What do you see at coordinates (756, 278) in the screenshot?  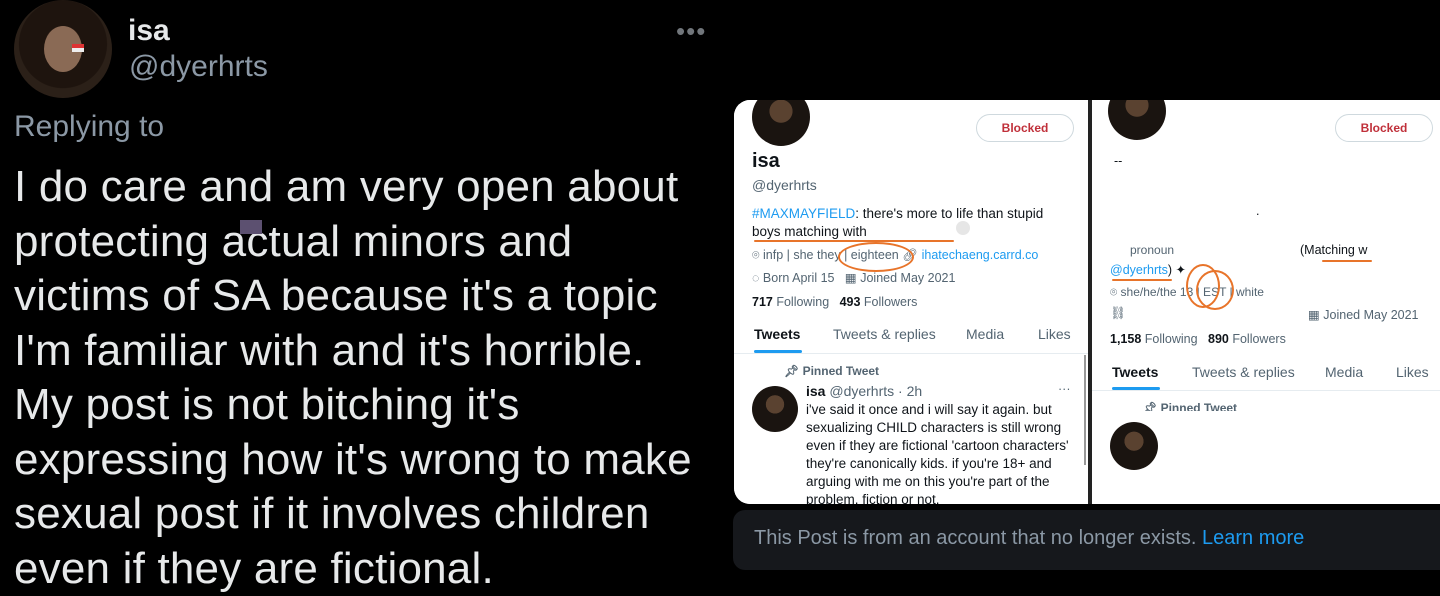 I see `balloon-icon: ◌` at bounding box center [756, 278].